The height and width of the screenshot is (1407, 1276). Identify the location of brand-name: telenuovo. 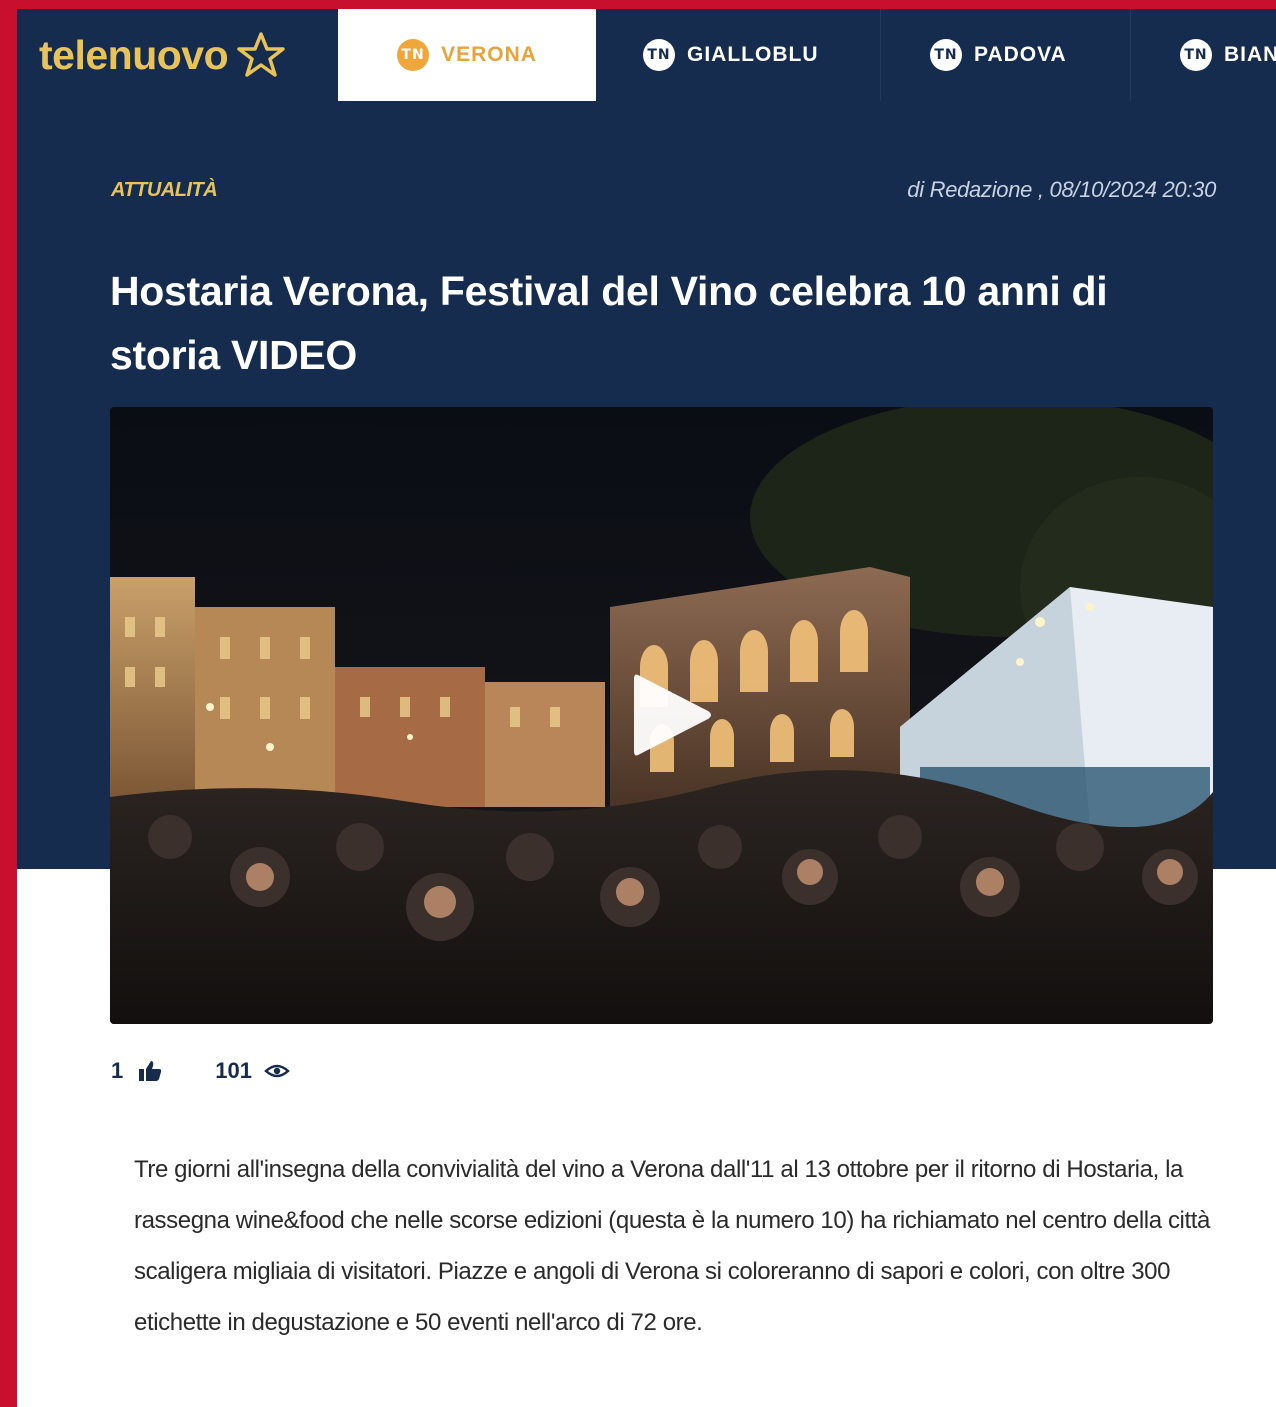
(134, 54).